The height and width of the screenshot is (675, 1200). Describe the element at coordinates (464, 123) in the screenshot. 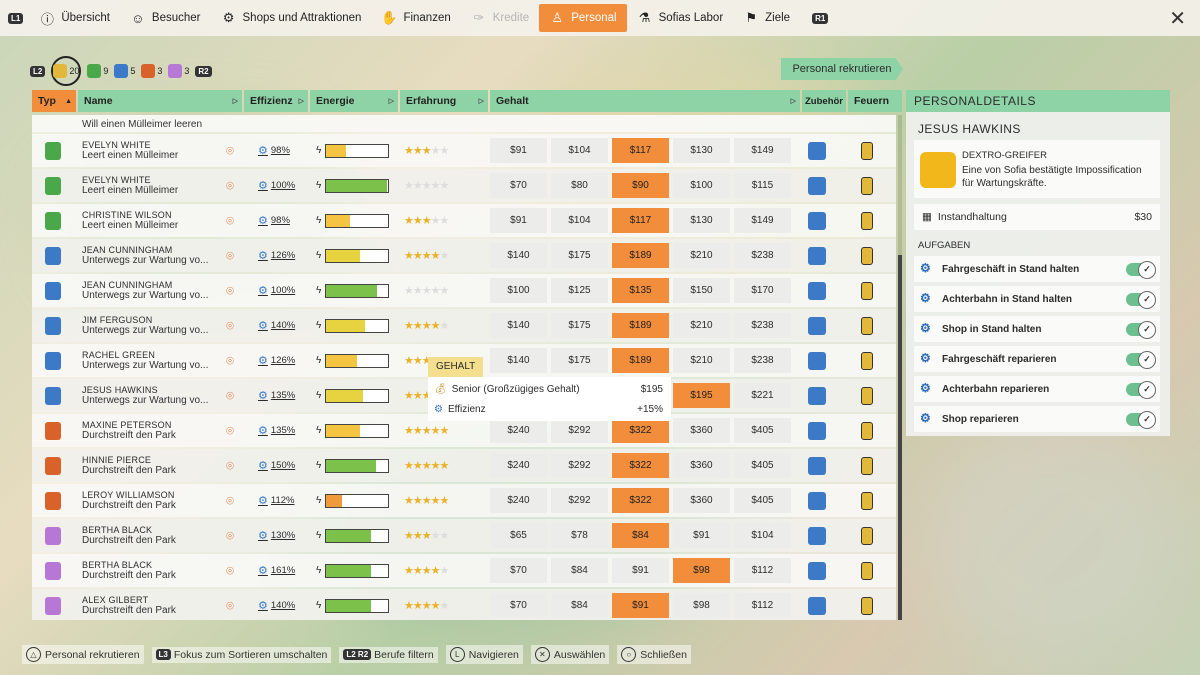

I see `table-row-partial: Will einen Mülleimer leeren` at that location.